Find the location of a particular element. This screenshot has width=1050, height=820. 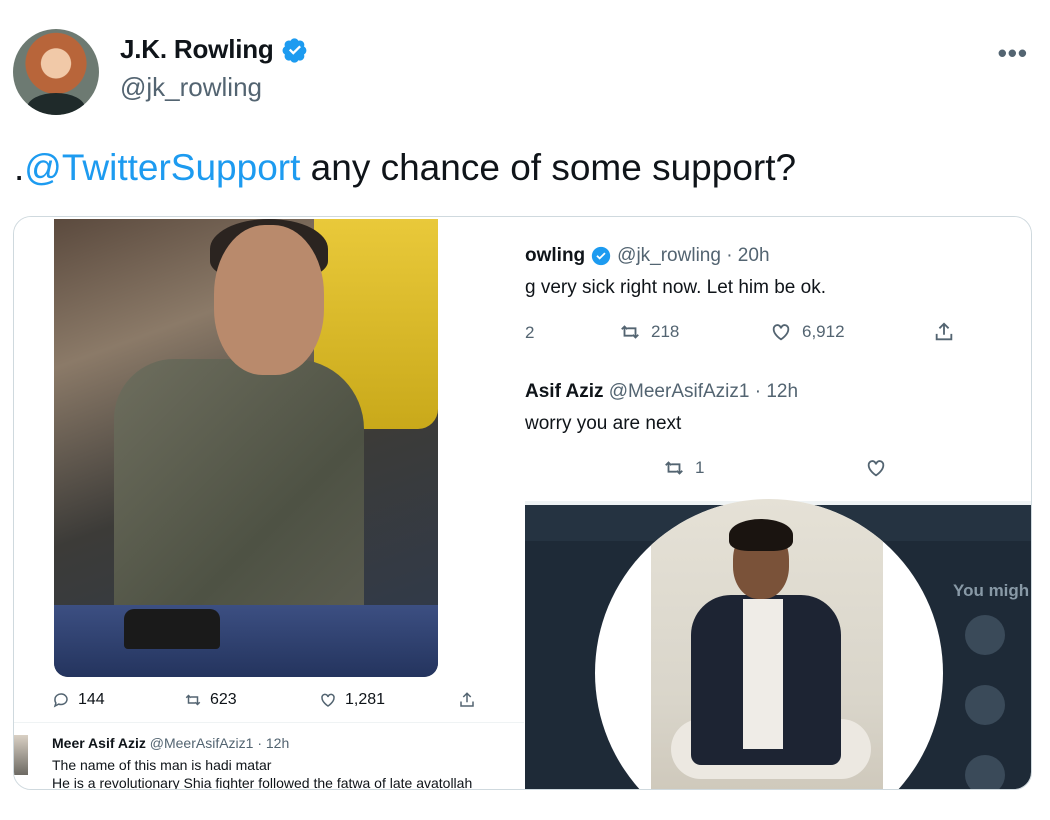

reply-icon is located at coordinates (60, 700).